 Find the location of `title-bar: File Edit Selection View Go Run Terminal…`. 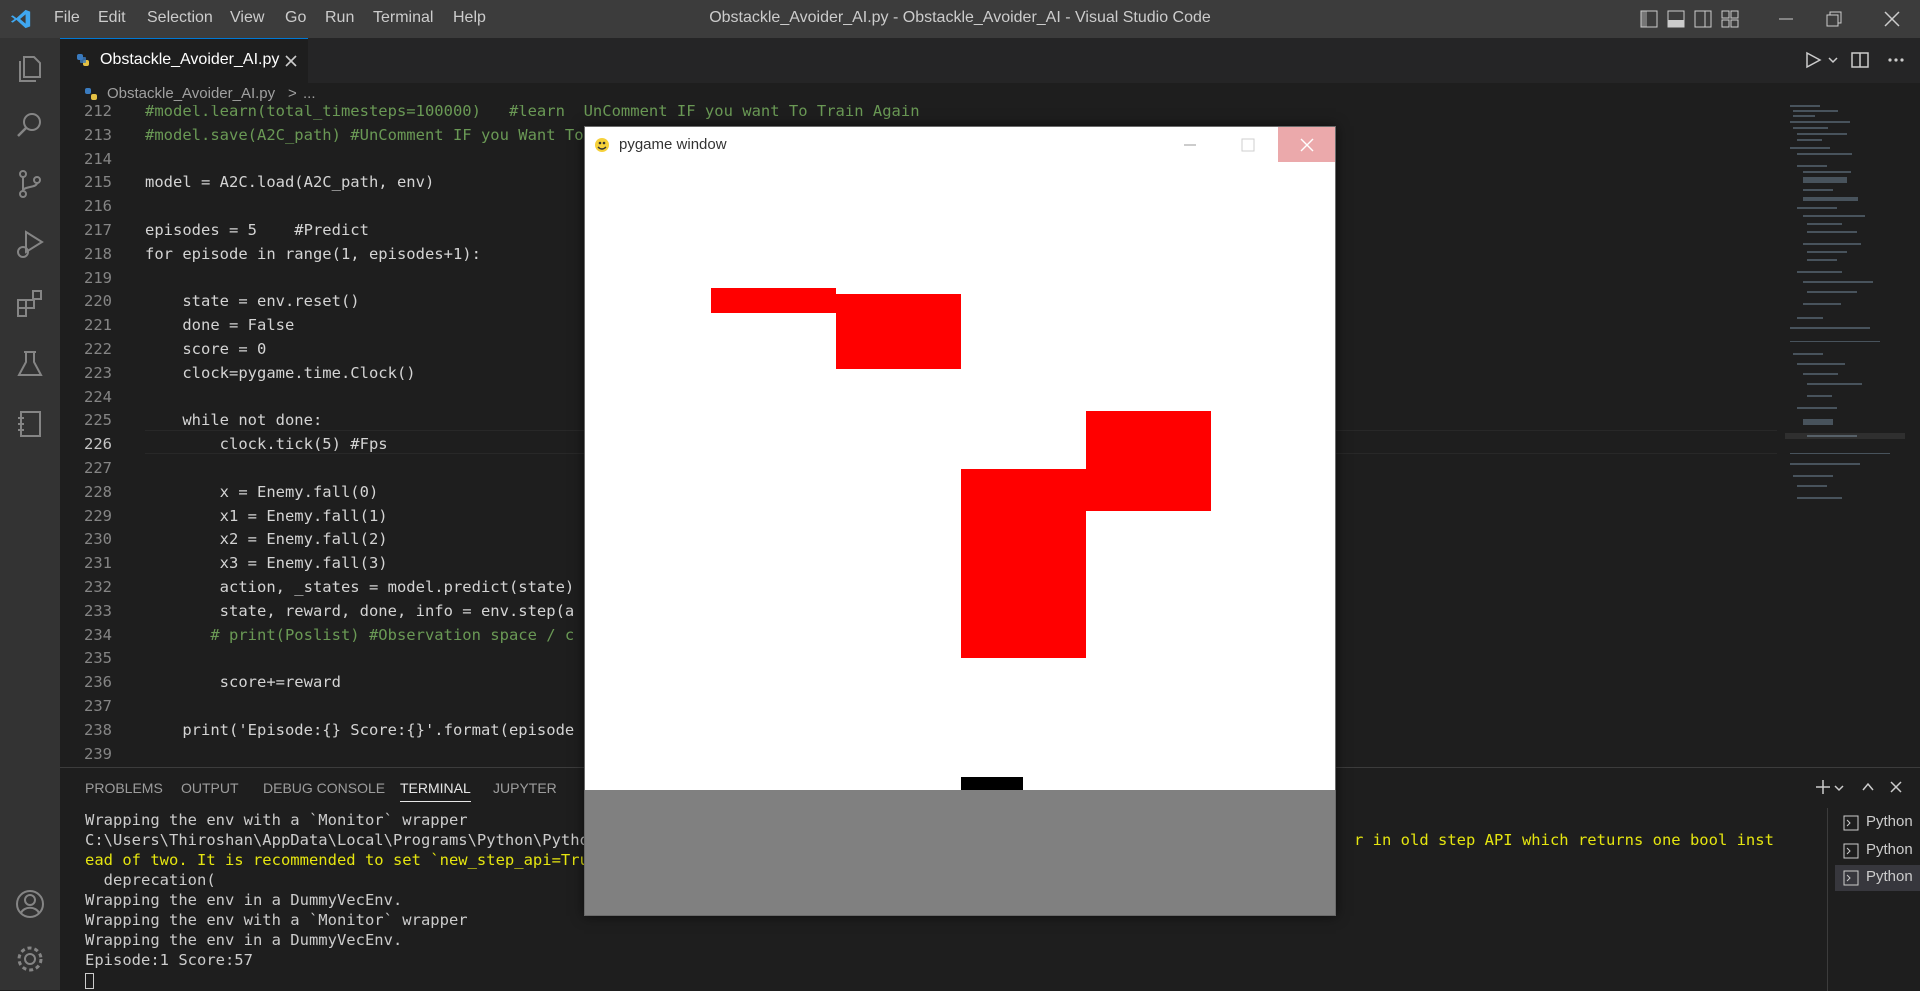

title-bar: File Edit Selection View Go Run Terminal… is located at coordinates (960, 19).